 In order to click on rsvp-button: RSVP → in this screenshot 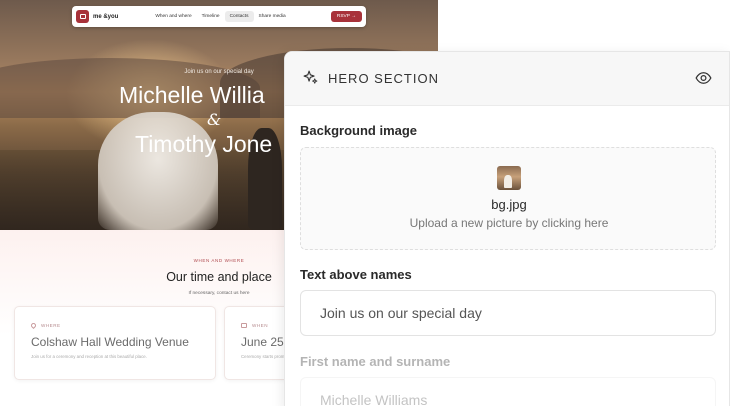, I will do `click(346, 16)`.